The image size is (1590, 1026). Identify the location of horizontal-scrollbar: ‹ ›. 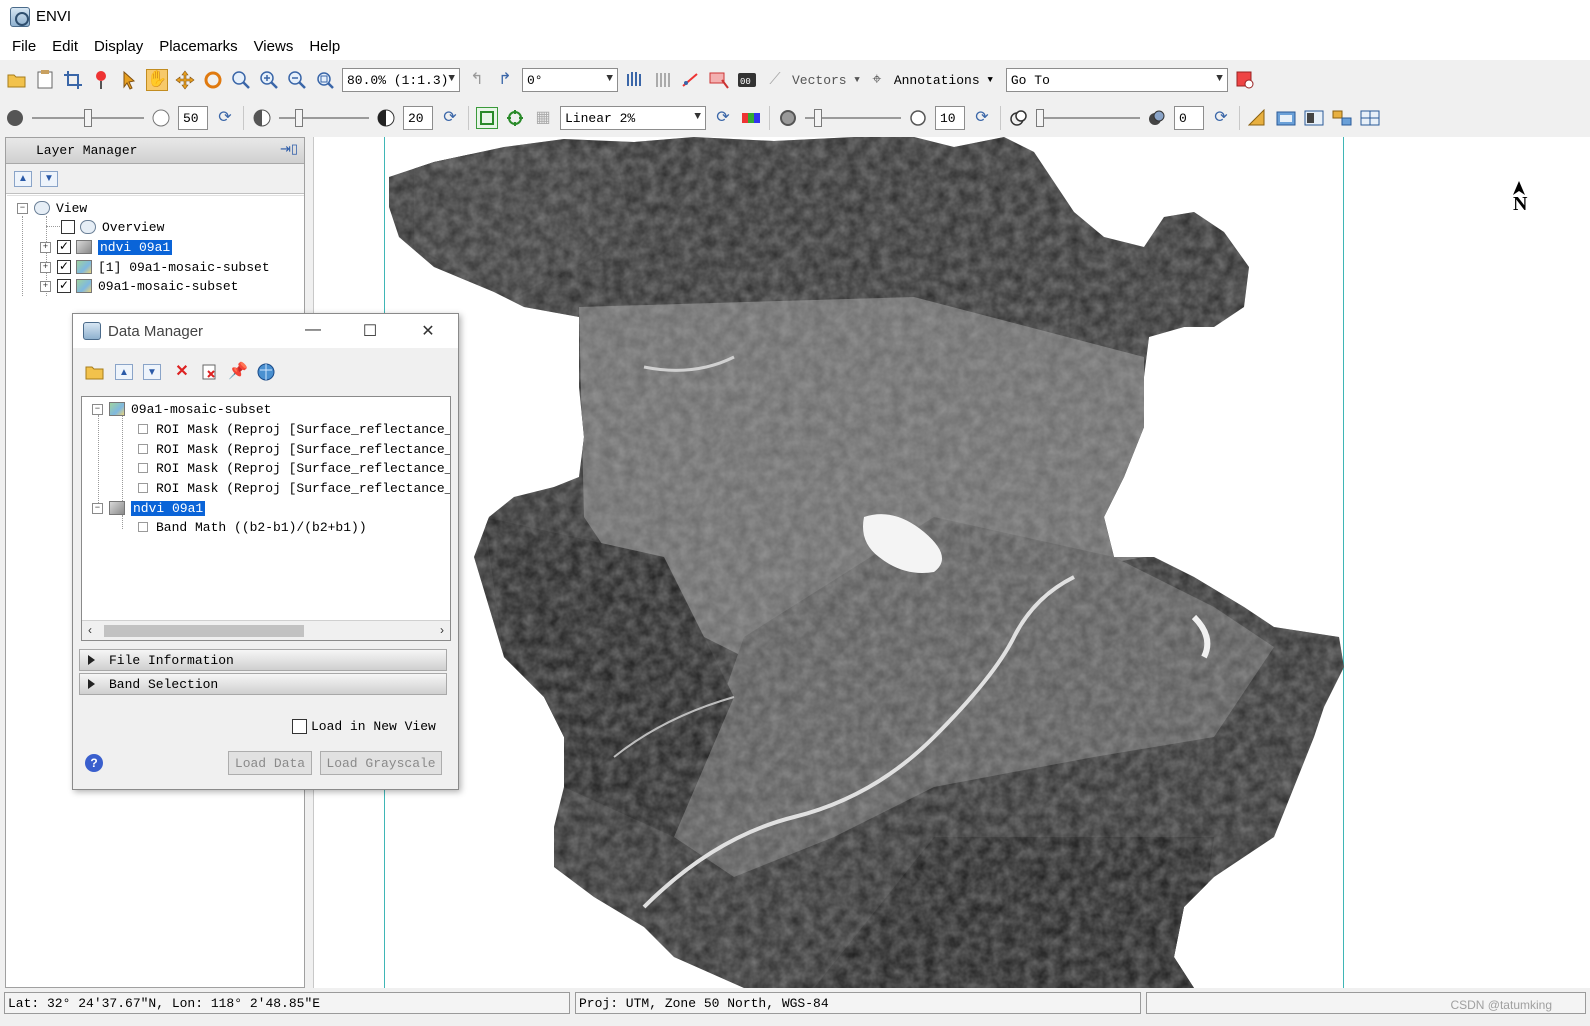
(266, 630).